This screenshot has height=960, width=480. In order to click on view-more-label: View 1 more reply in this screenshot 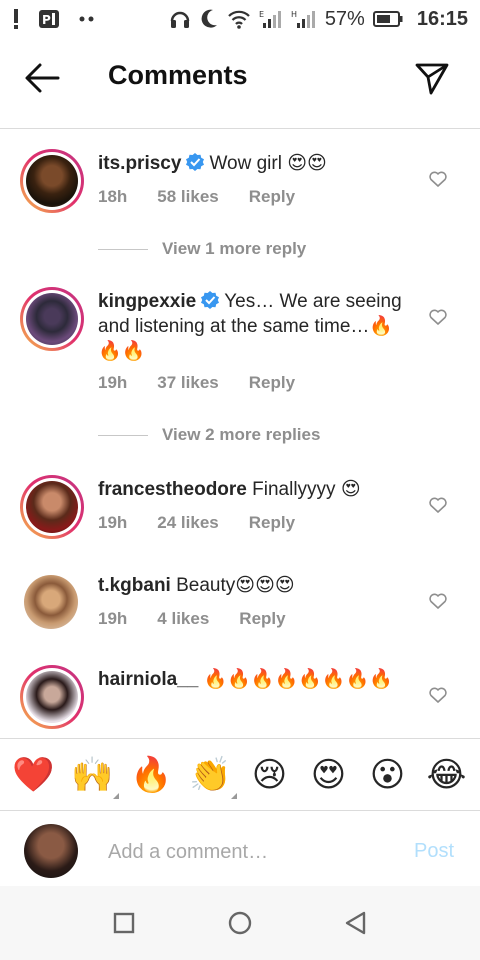, I will do `click(234, 248)`.